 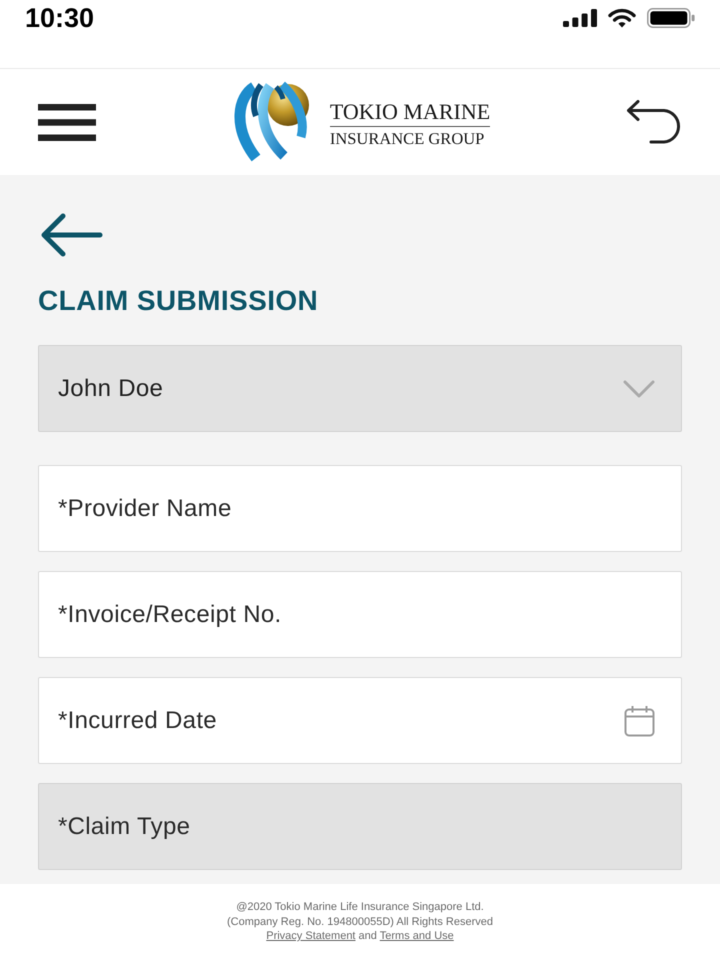 What do you see at coordinates (408, 139) in the screenshot?
I see `logo-tagline-text: INSURANCE GROUP` at bounding box center [408, 139].